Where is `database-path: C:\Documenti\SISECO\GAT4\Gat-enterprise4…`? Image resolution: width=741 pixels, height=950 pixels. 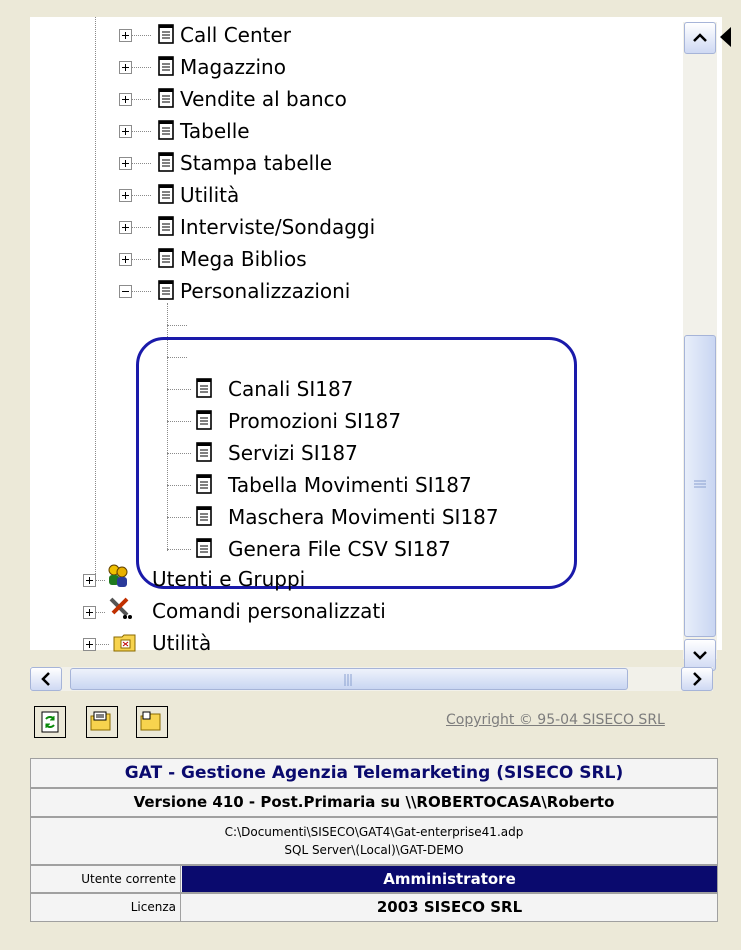 database-path: C:\Documenti\SISECO\GAT4\Gat-enterprise4… is located at coordinates (374, 841).